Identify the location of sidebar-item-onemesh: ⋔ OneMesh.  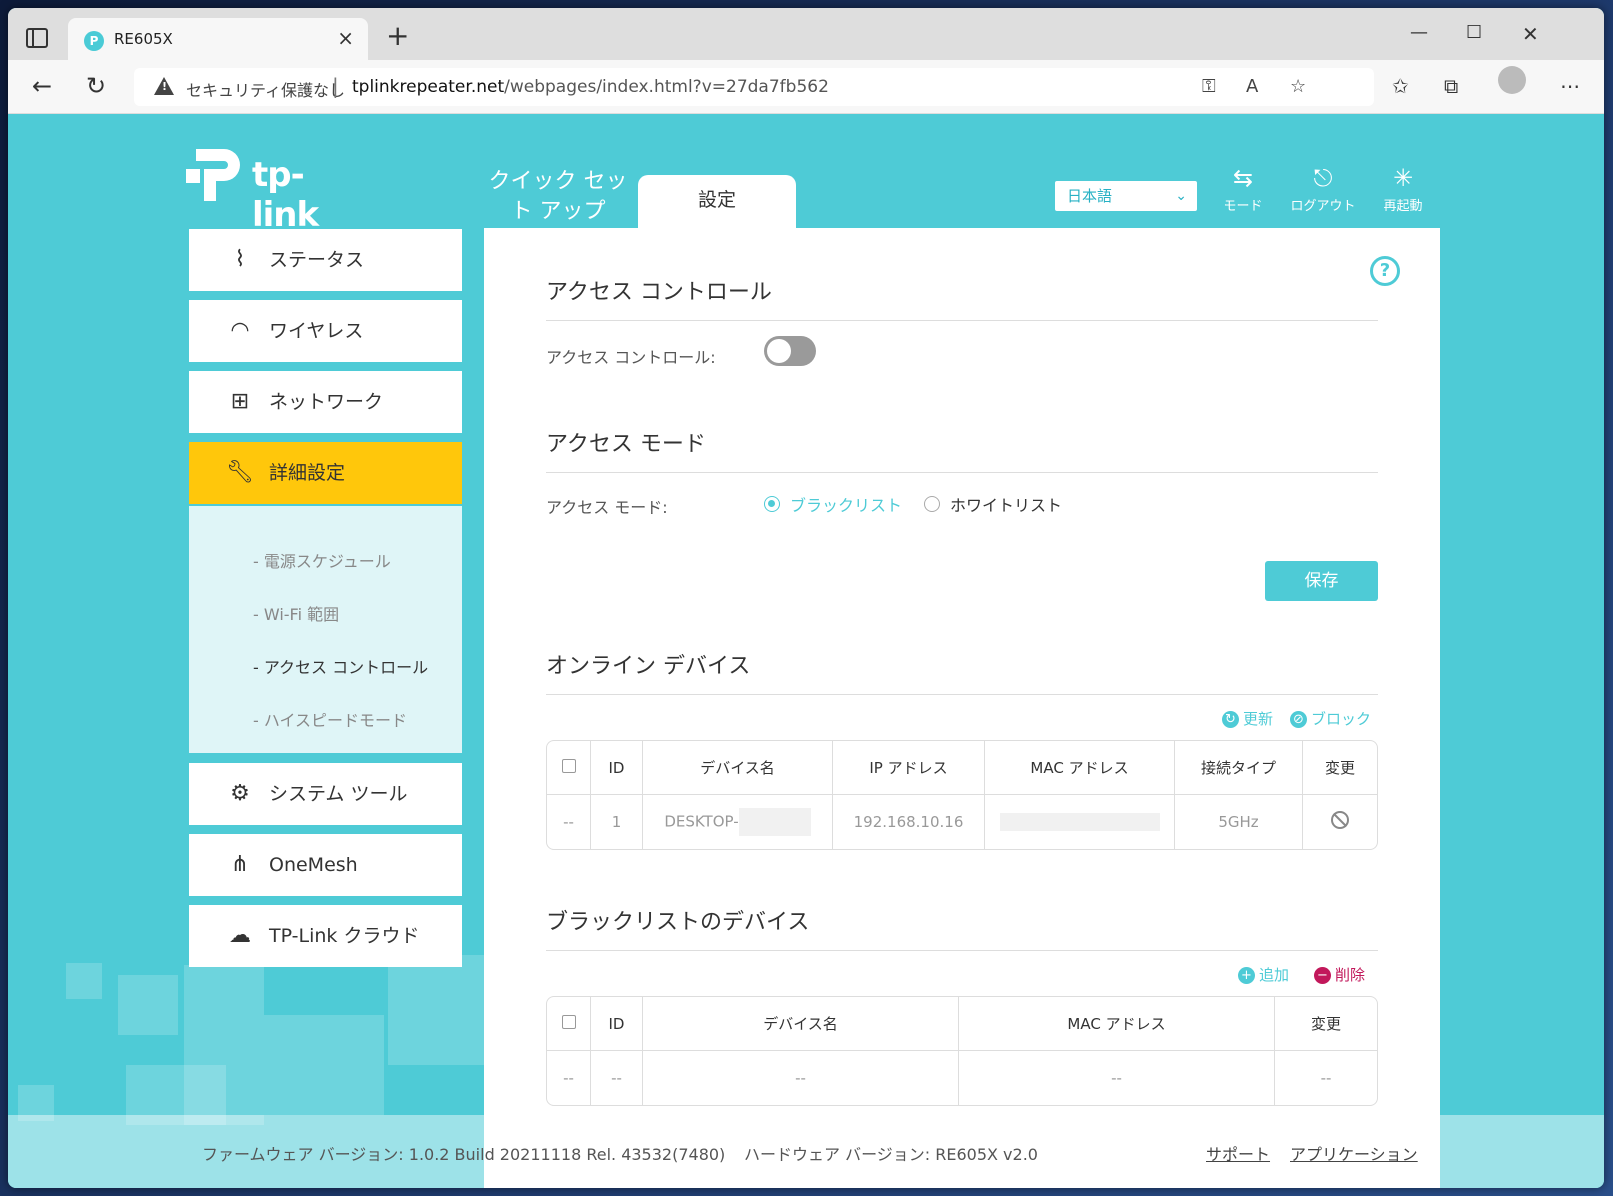
(325, 865).